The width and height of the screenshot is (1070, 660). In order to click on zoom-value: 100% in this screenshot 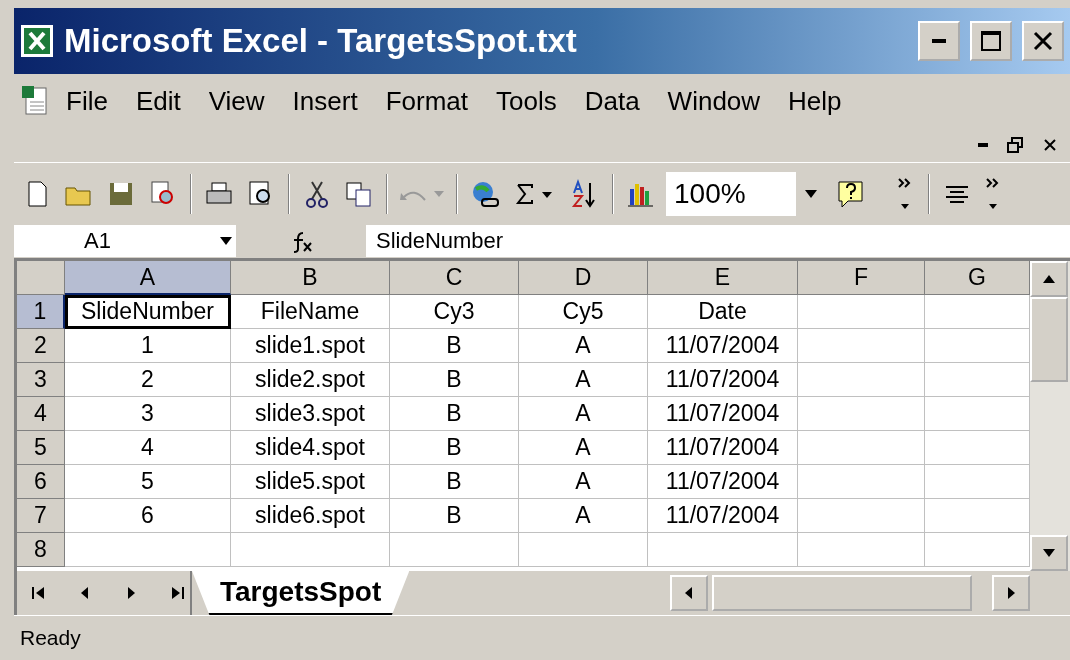, I will do `click(710, 193)`.